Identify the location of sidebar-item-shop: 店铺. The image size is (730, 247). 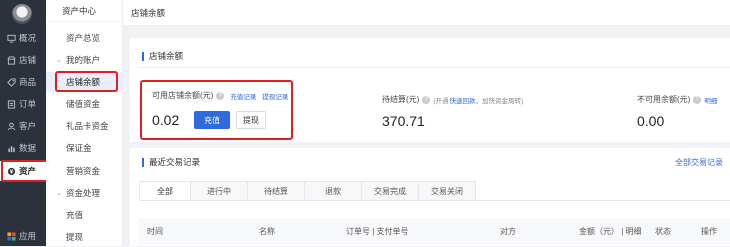
(23, 60).